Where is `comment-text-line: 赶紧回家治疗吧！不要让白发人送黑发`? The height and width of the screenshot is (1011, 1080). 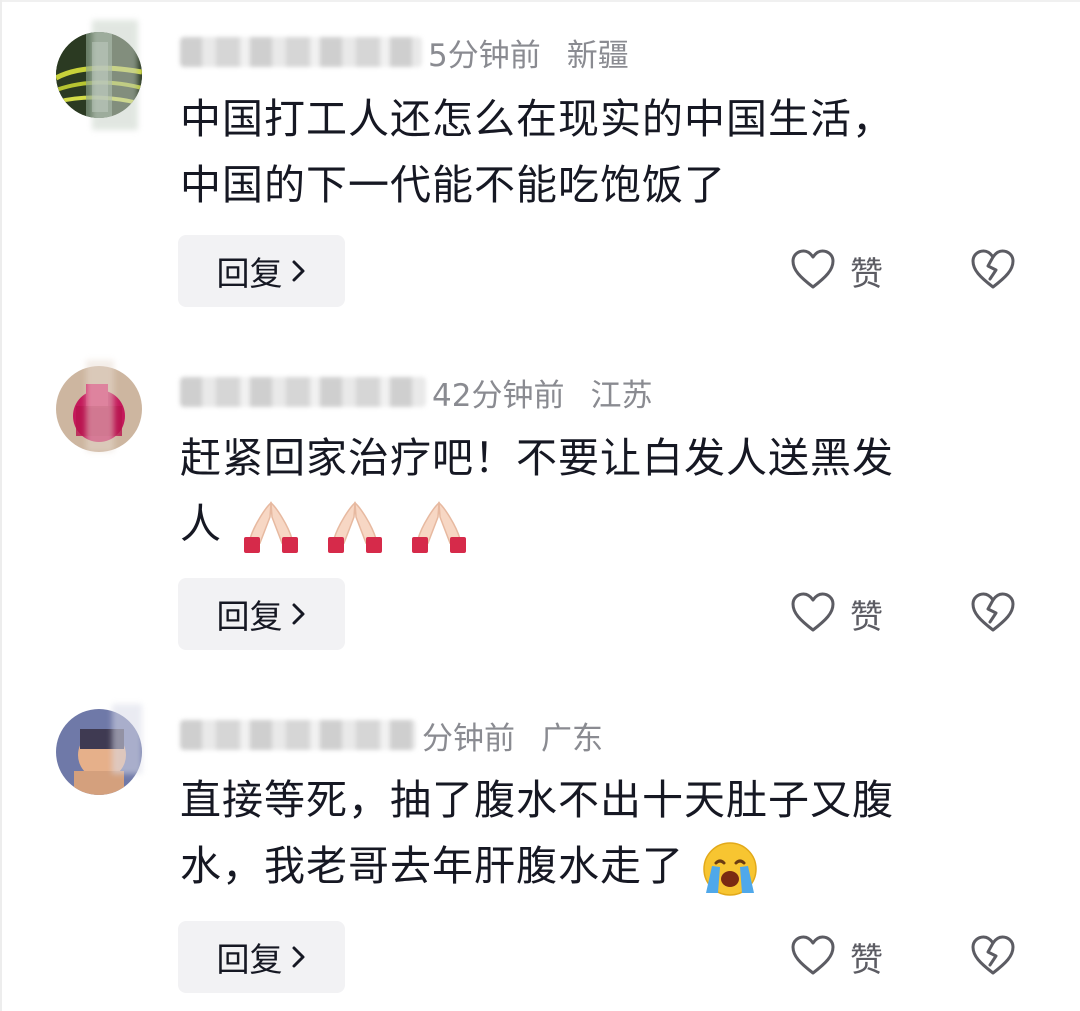 comment-text-line: 赶紧回家治疗吧！不要让白发人送黑发 is located at coordinates (537, 458).